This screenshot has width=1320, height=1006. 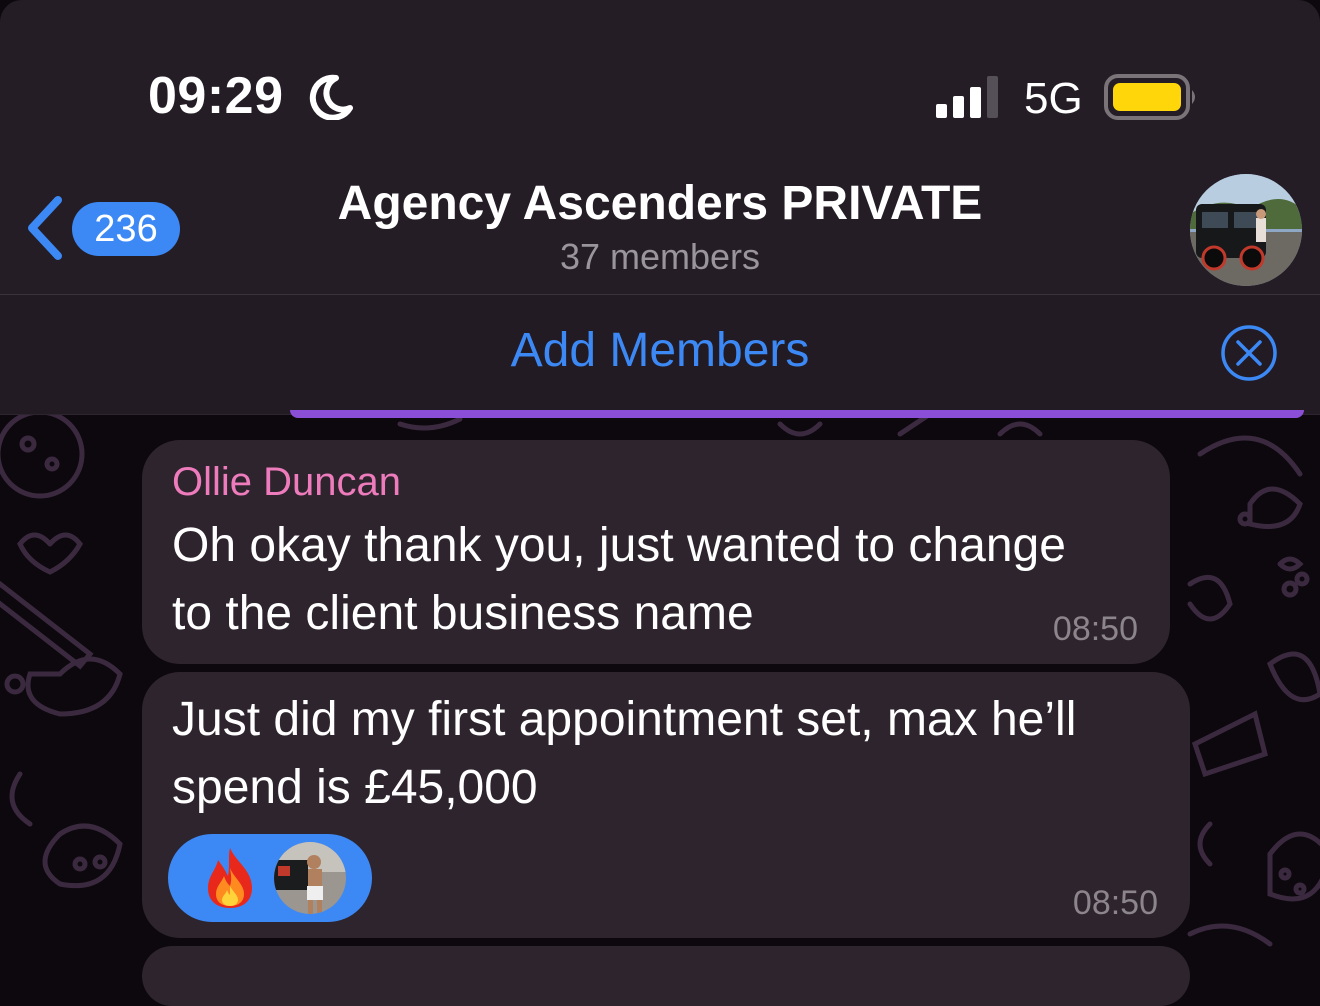 What do you see at coordinates (1053, 98) in the screenshot?
I see `network-type: 5G` at bounding box center [1053, 98].